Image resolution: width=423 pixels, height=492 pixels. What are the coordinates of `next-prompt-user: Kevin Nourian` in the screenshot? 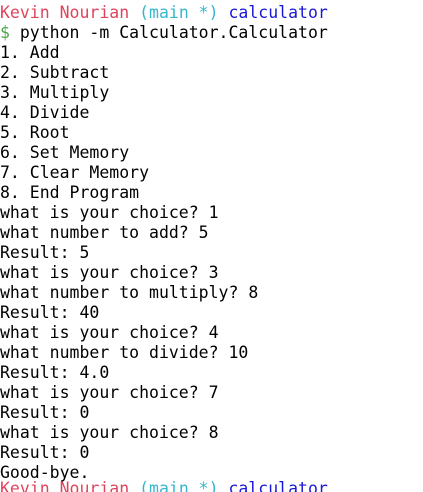 It's located at (65, 485).